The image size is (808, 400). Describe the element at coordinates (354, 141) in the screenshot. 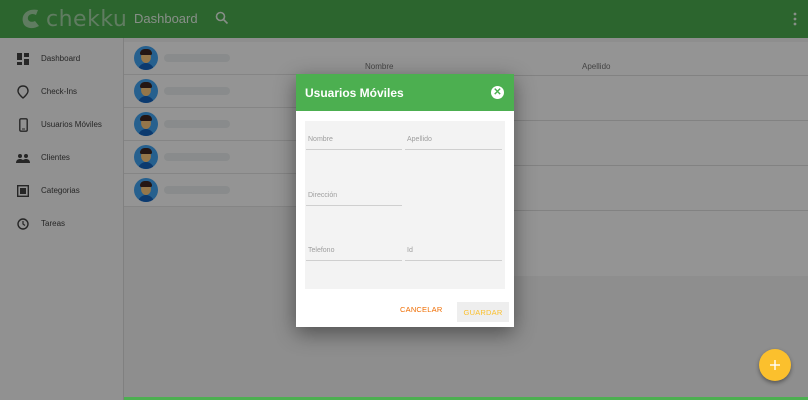

I see `nombre-field: Nombre` at that location.